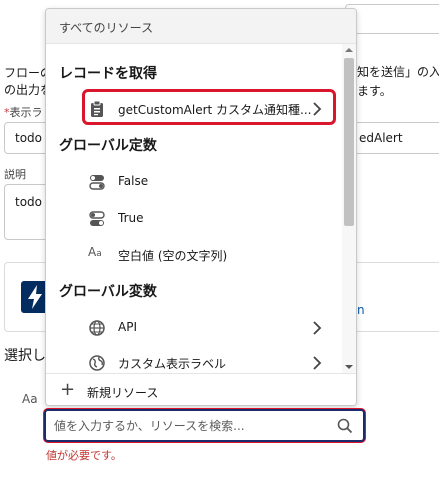 The image size is (439, 486). Describe the element at coordinates (392, 19) in the screenshot. I see `top-right-input` at that location.